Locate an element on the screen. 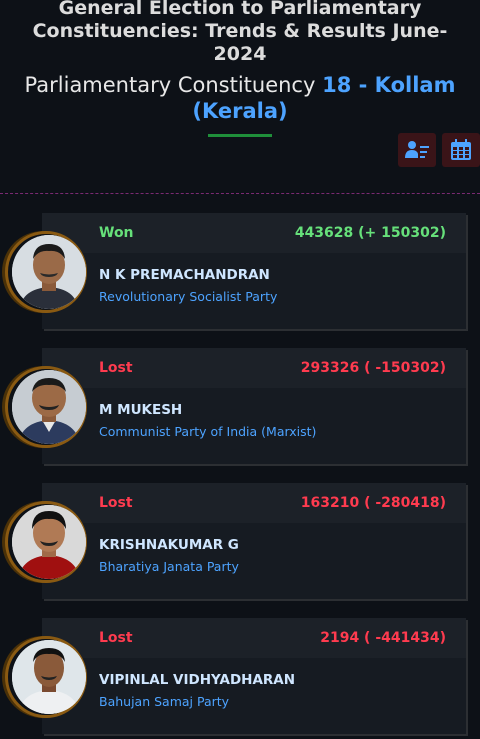 The height and width of the screenshot is (739, 480). party-name: Communist Party of India (Marxist) is located at coordinates (208, 431).